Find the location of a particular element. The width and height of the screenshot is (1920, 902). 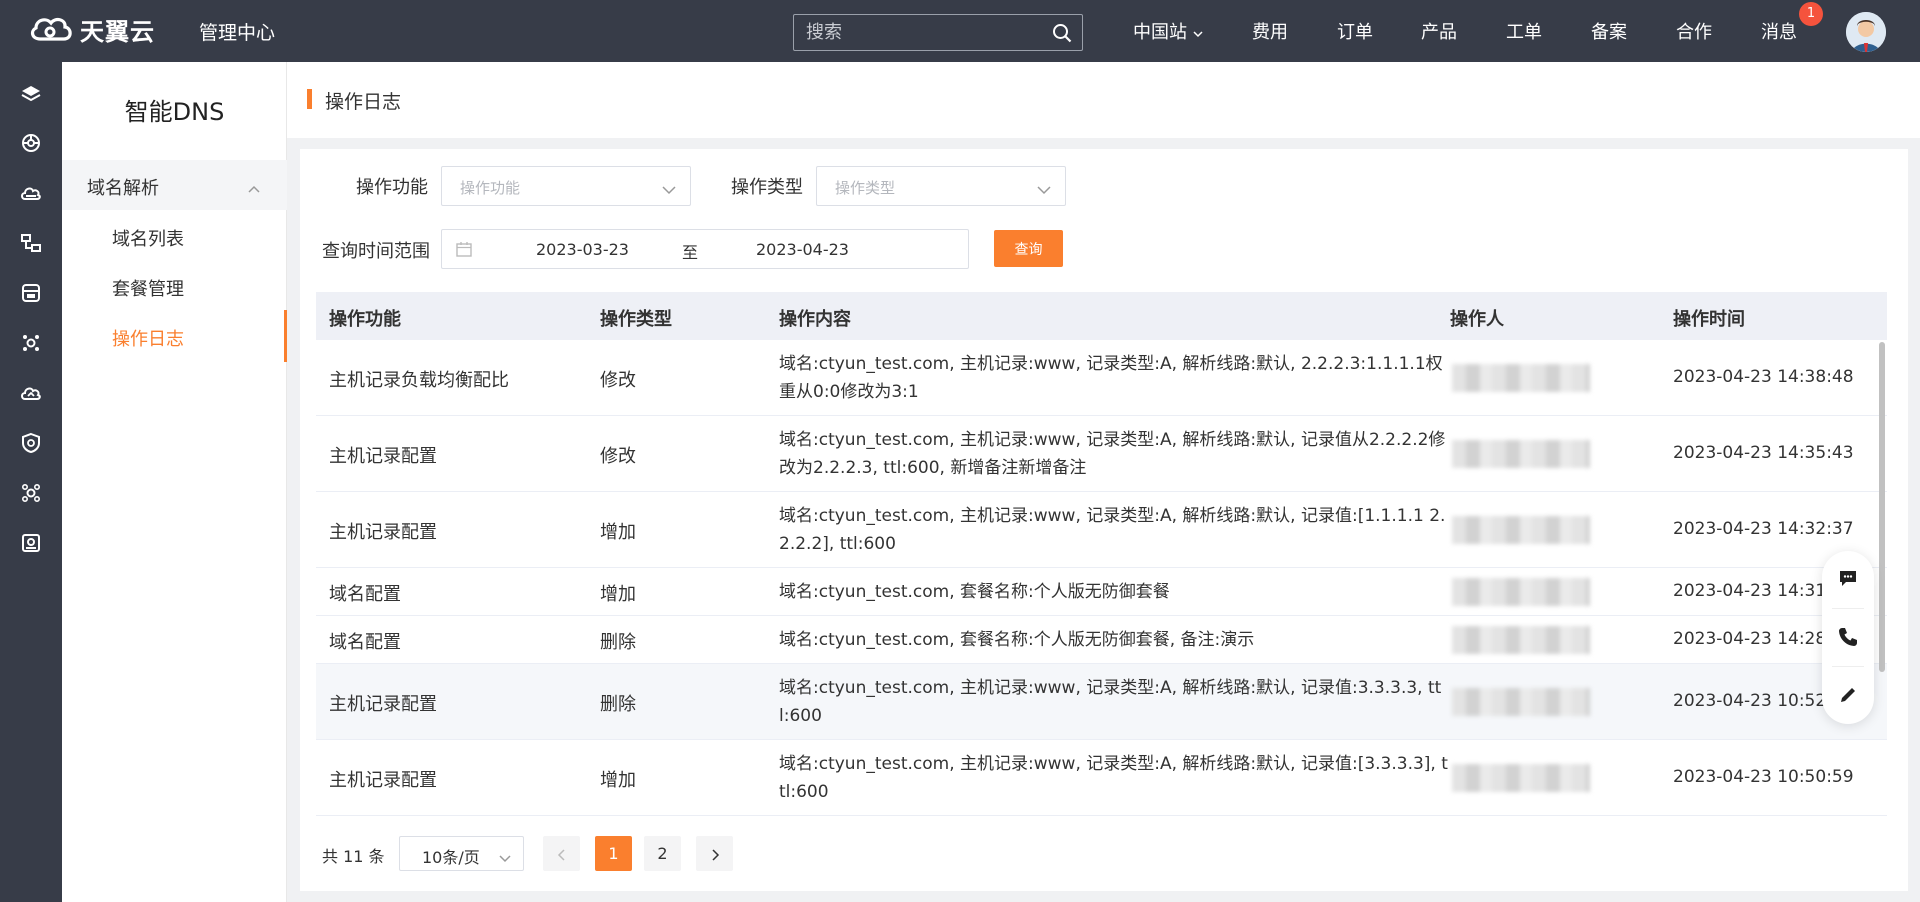

layers-icon is located at coordinates (31, 94).